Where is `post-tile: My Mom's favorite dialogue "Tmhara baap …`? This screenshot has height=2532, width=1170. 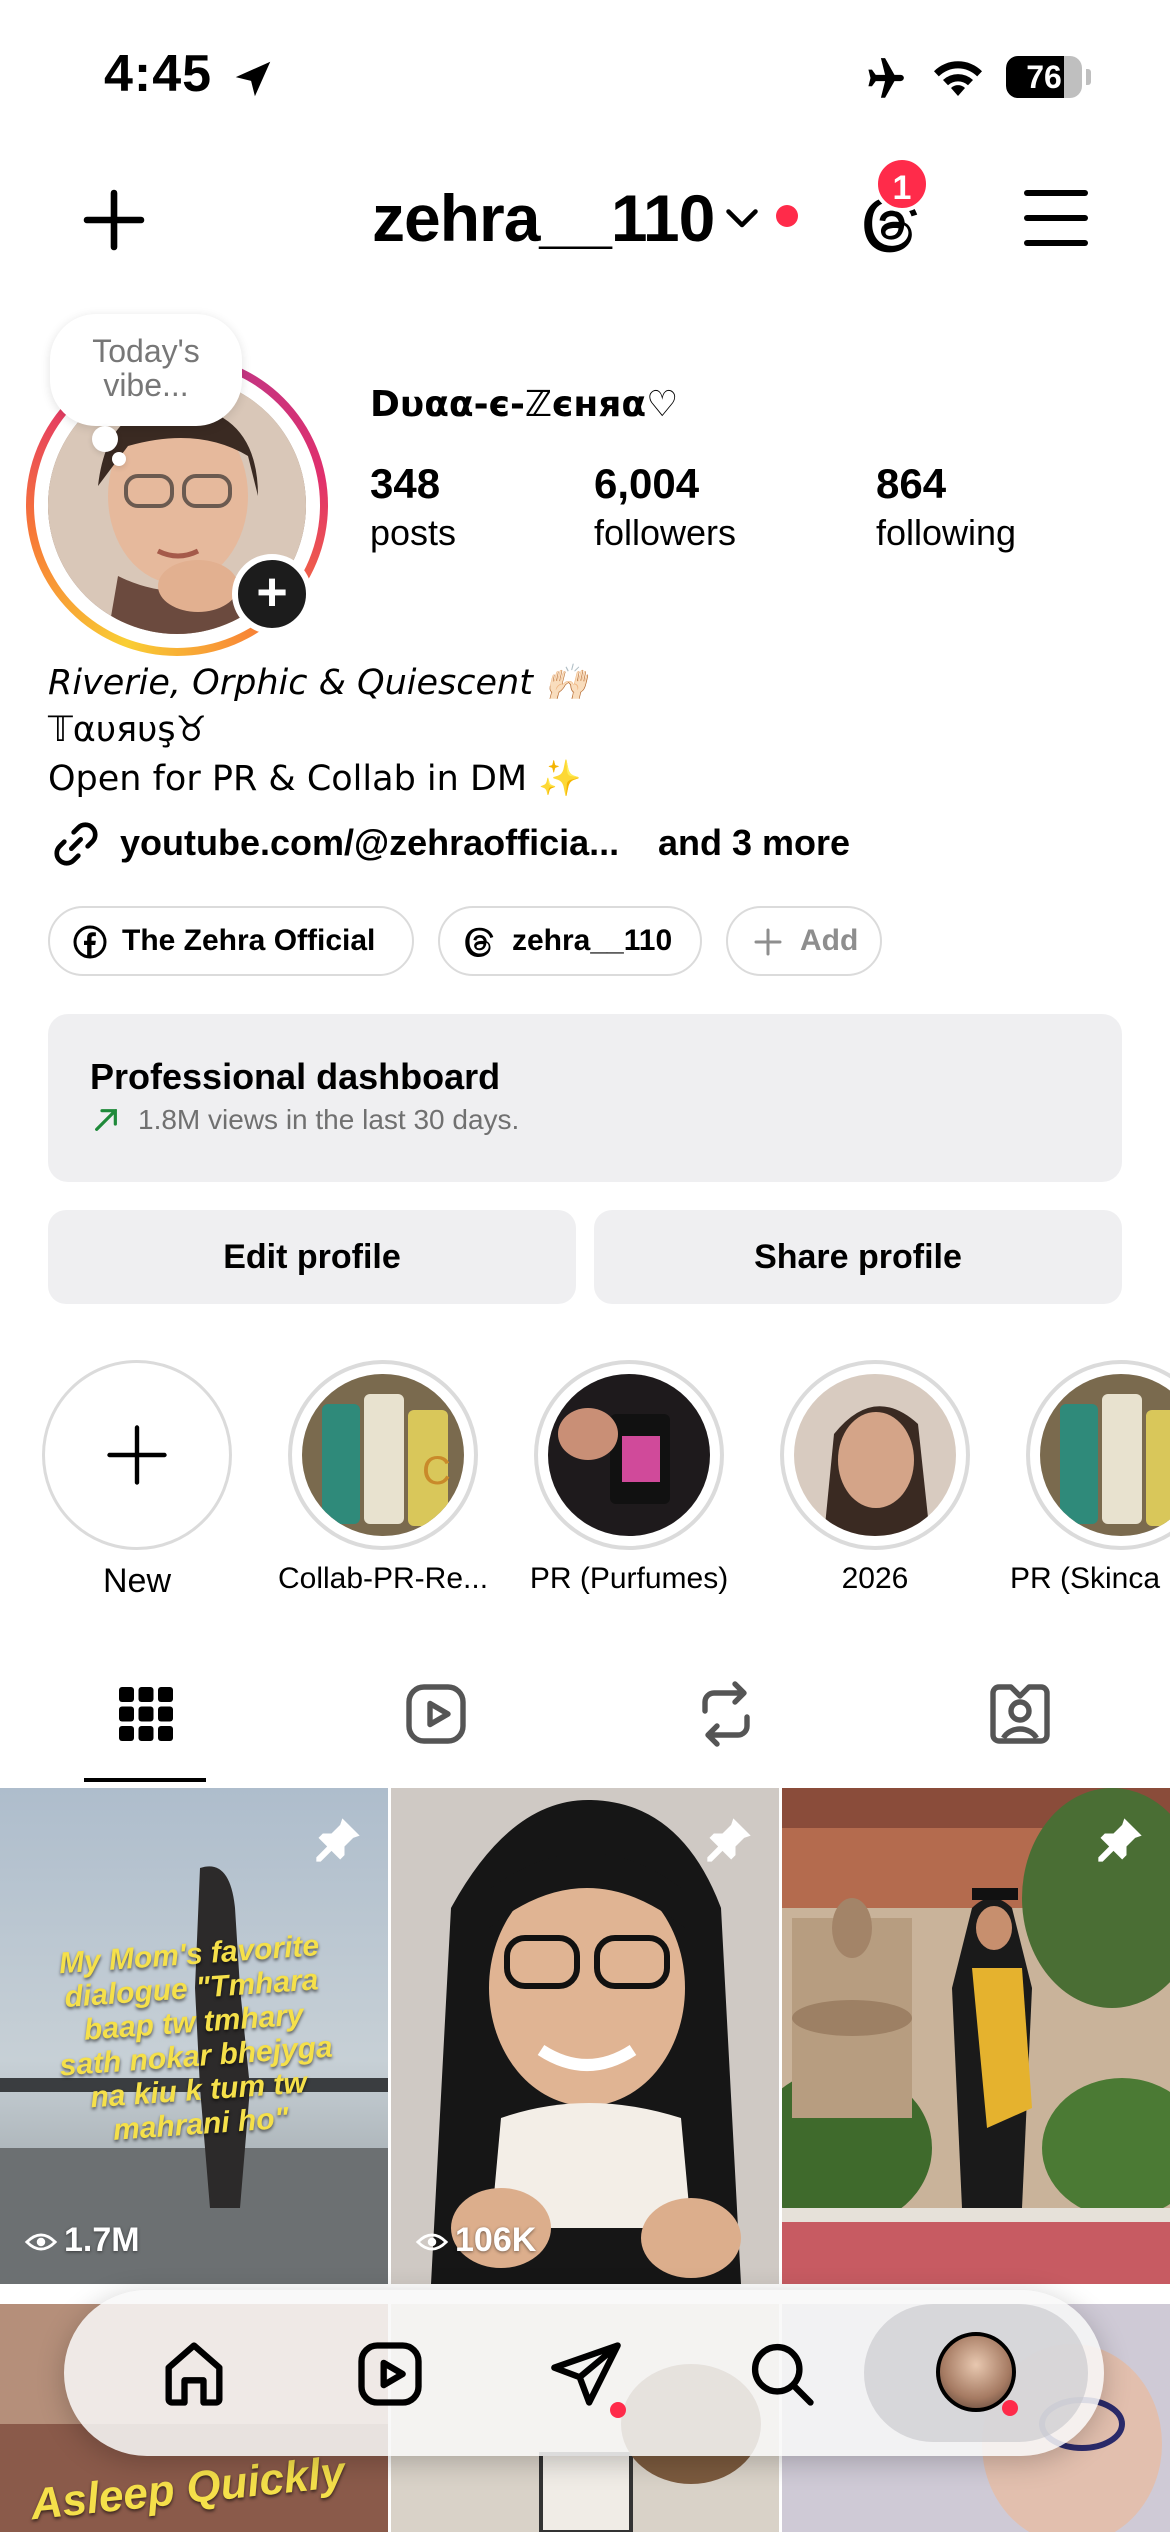 post-tile: My Mom's favorite dialogue "Tmhara baap … is located at coordinates (194, 2036).